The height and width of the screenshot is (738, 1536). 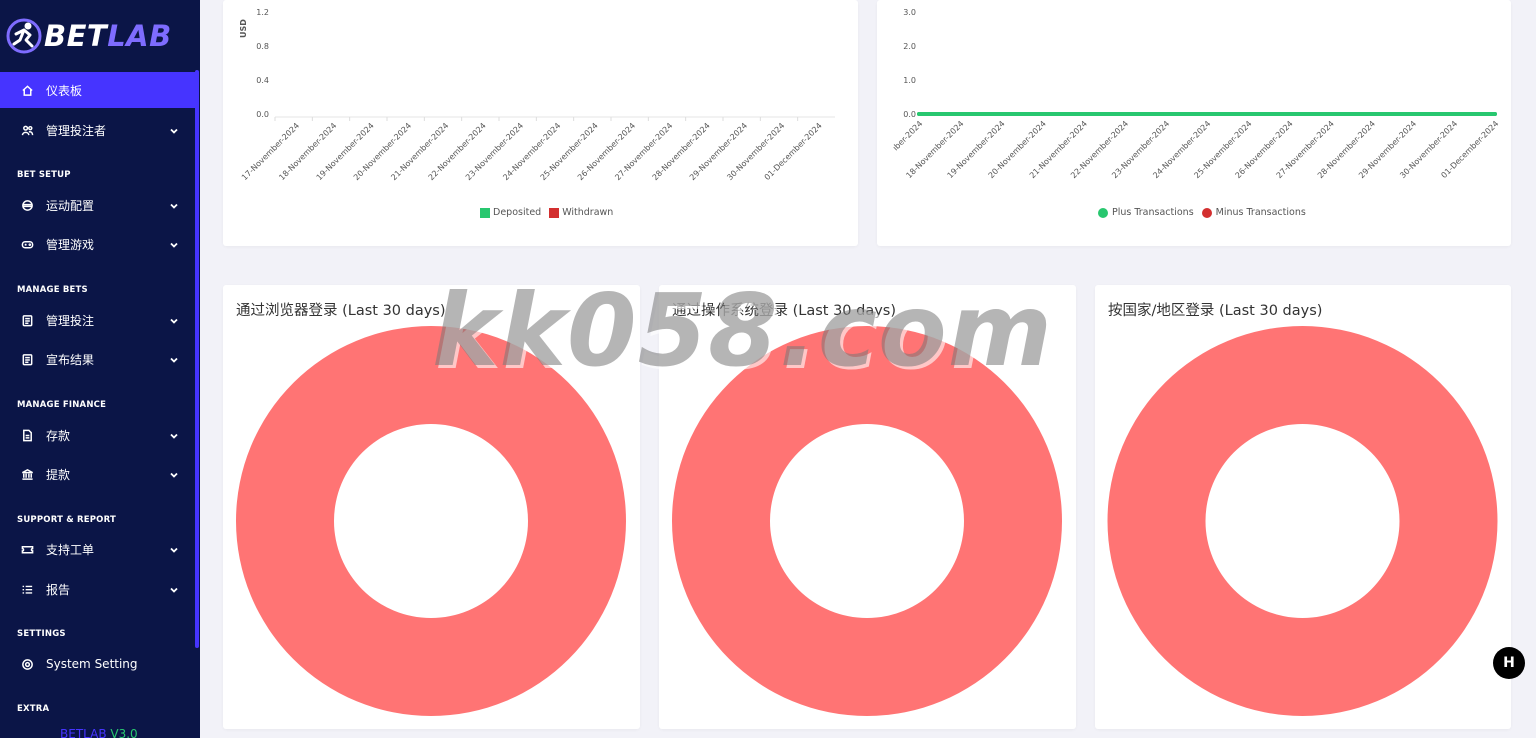 I want to click on sidebar-item-label: 管理游戏, so click(x=70, y=244).